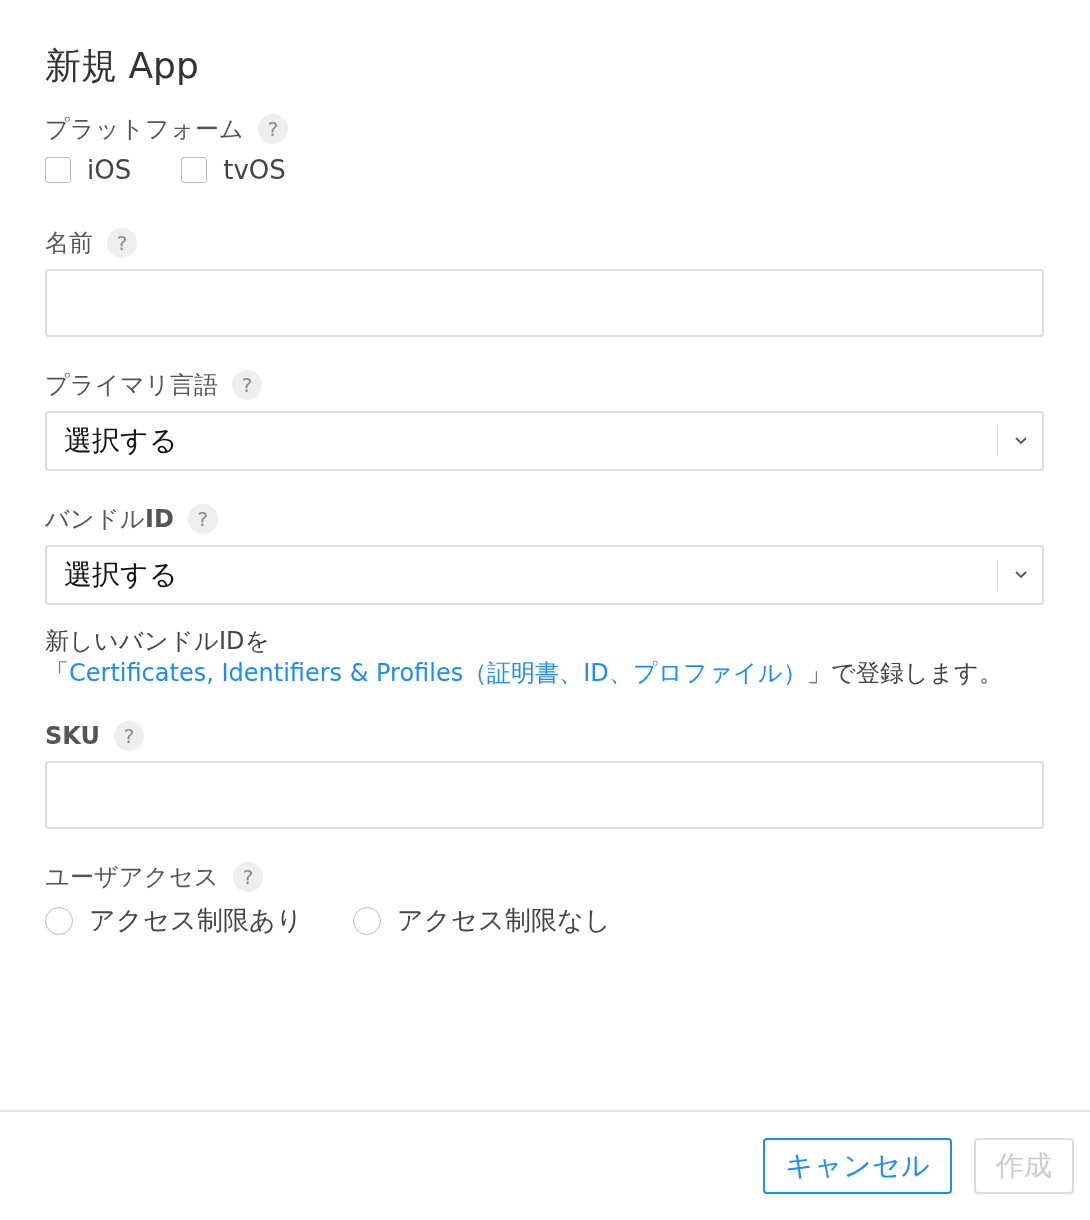  I want to click on help-text: 新しいバンドルIDを「Certificates, Identifiers & Profiles（証明書、ID、プロファイル）」で登録します。, so click(524, 658).